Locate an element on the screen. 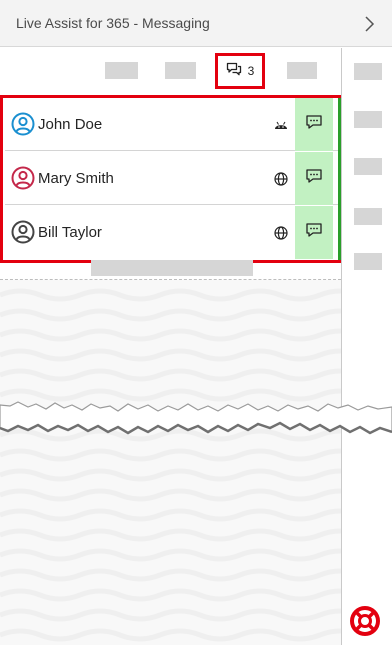 This screenshot has width=392, height=645. conversation-row: Bill Taylor is located at coordinates (171, 232).